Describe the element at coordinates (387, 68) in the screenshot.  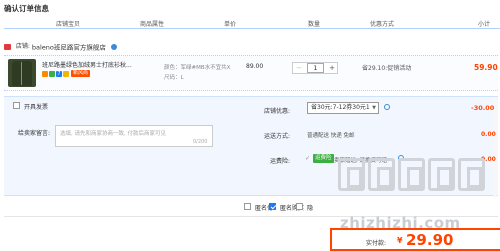
I see `promo-info: 省29.10:促销活动` at that location.